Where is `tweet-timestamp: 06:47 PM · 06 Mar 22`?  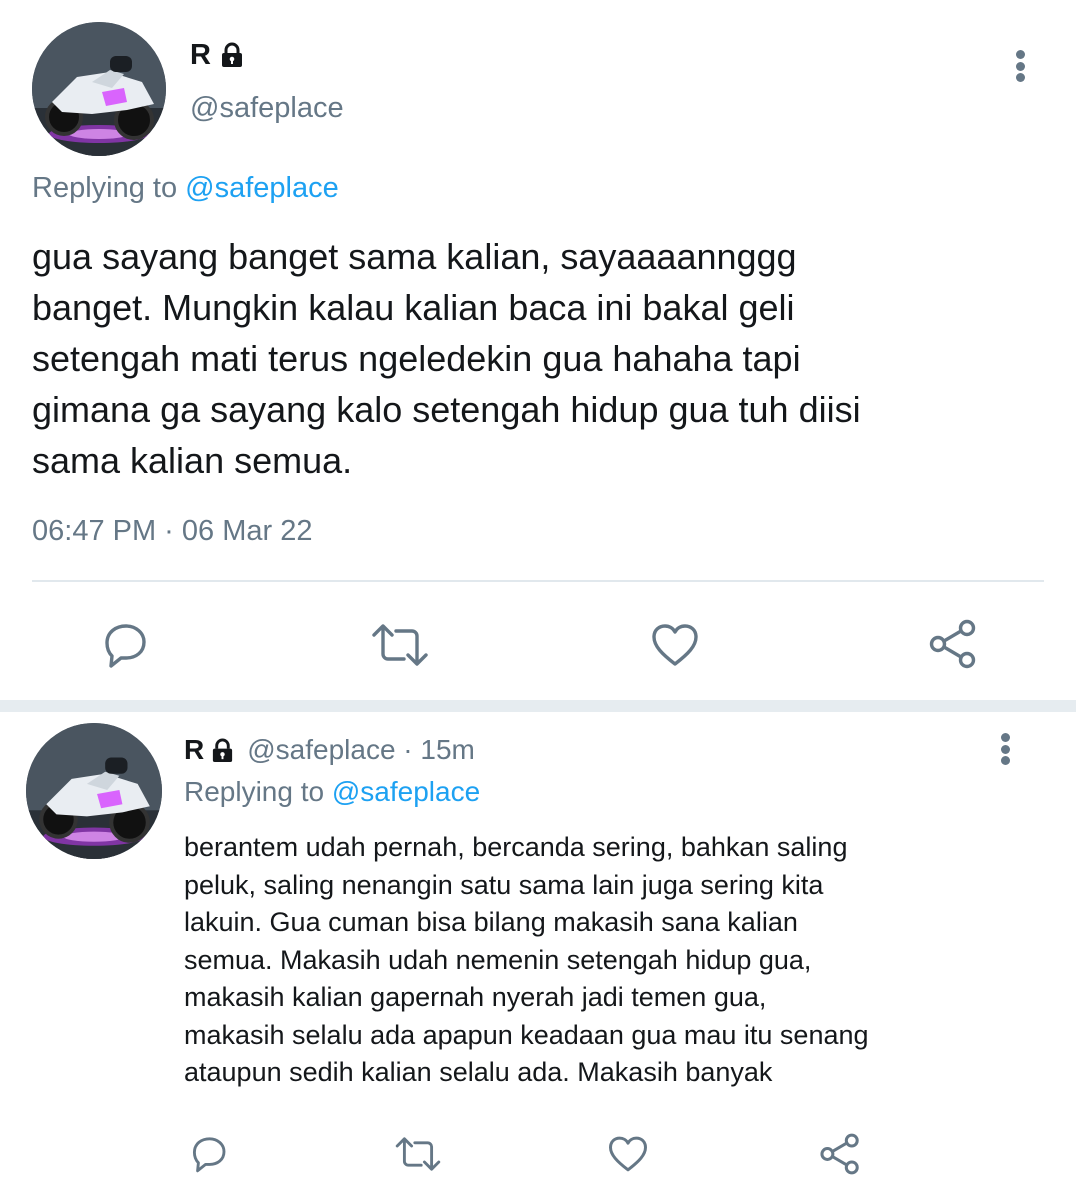
tweet-timestamp: 06:47 PM · 06 Mar 22 is located at coordinates (172, 531).